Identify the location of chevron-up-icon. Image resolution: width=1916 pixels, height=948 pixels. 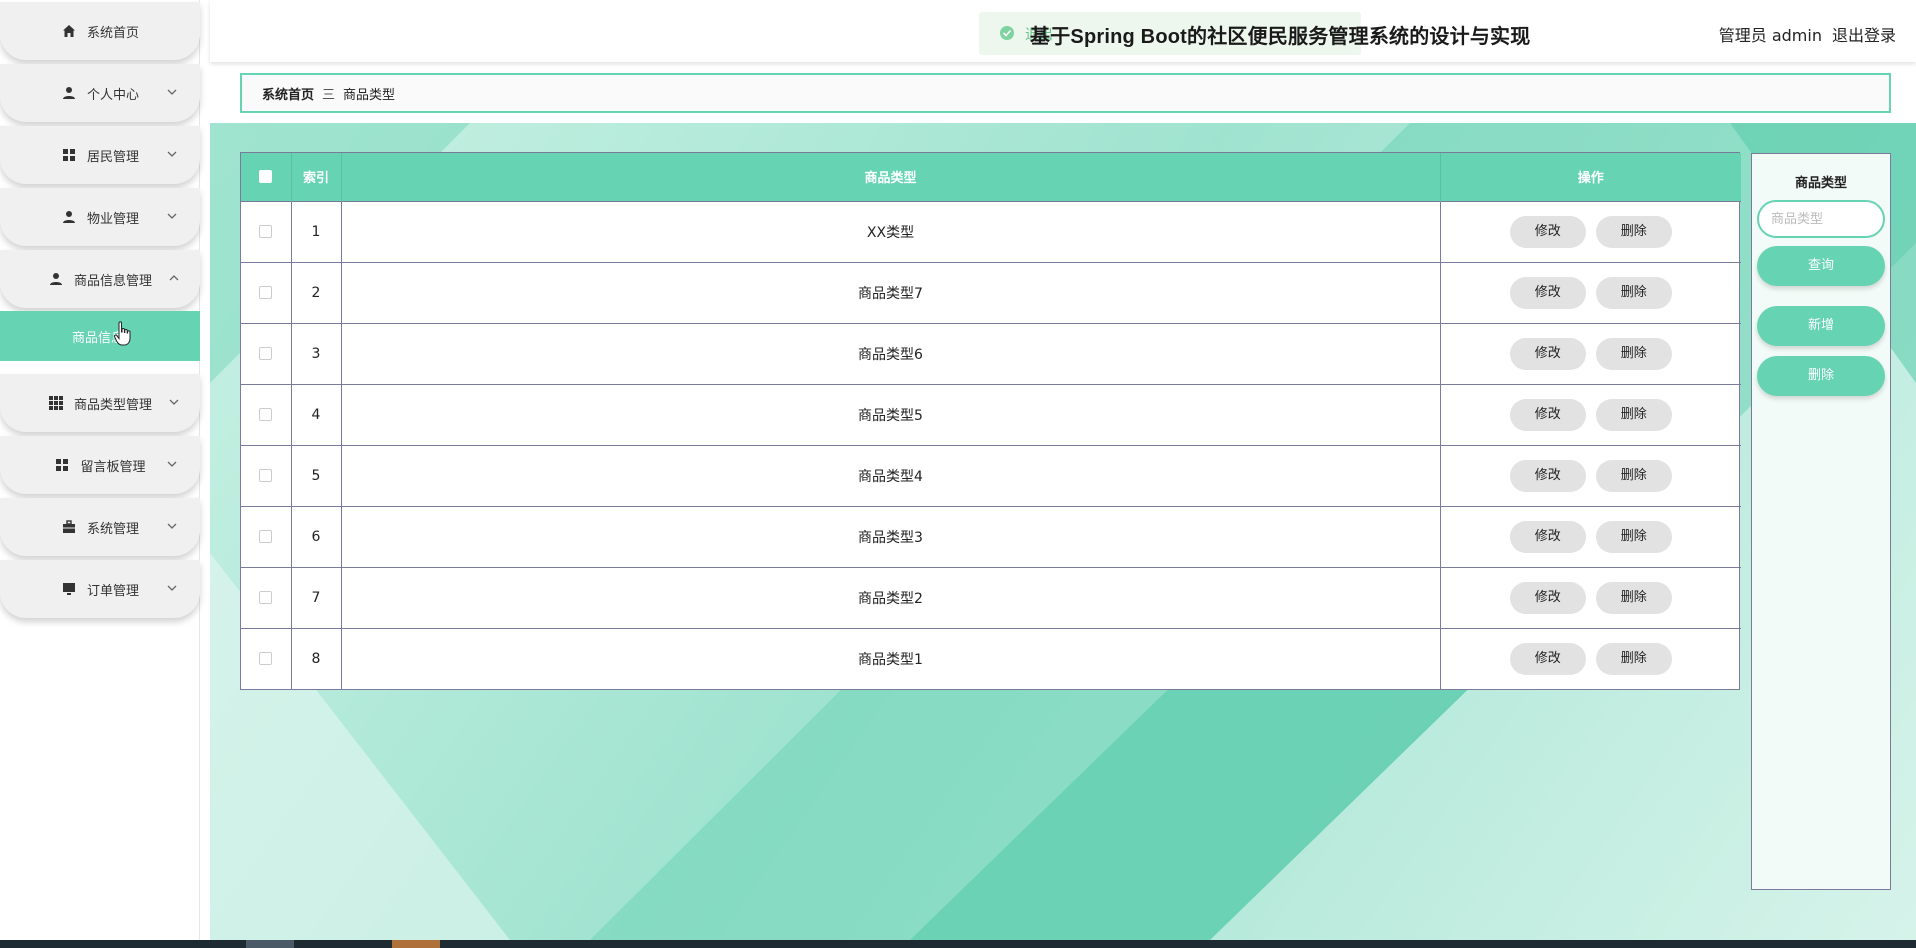
(174, 278).